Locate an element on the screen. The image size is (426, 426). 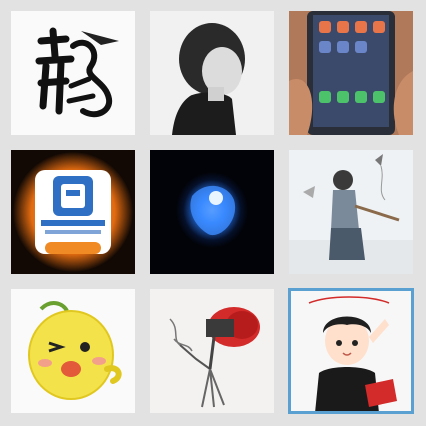
calligraphy-dragon-icon is located at coordinates (73, 73).